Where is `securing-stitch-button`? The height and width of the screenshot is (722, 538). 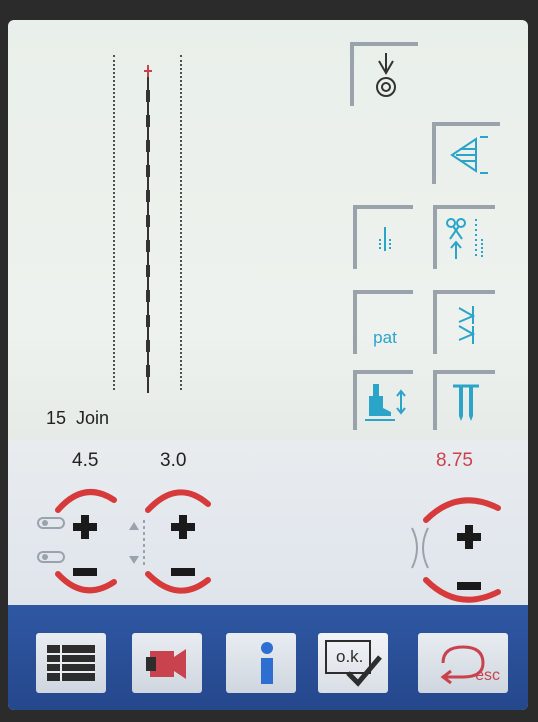 securing-stitch-button is located at coordinates (383, 237).